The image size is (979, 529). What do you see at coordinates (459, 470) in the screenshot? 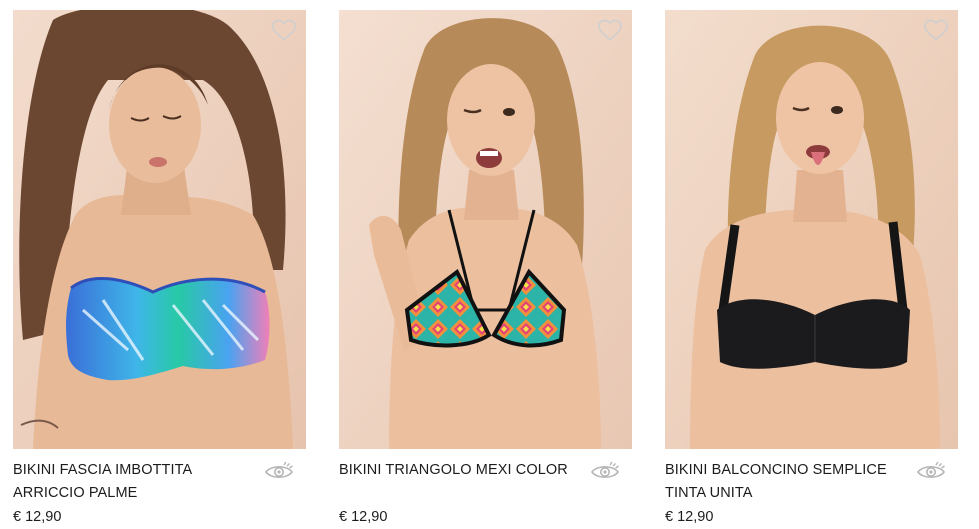
I see `product-name: BIKINI TRIANGOLO MEXI COLOR` at bounding box center [459, 470].